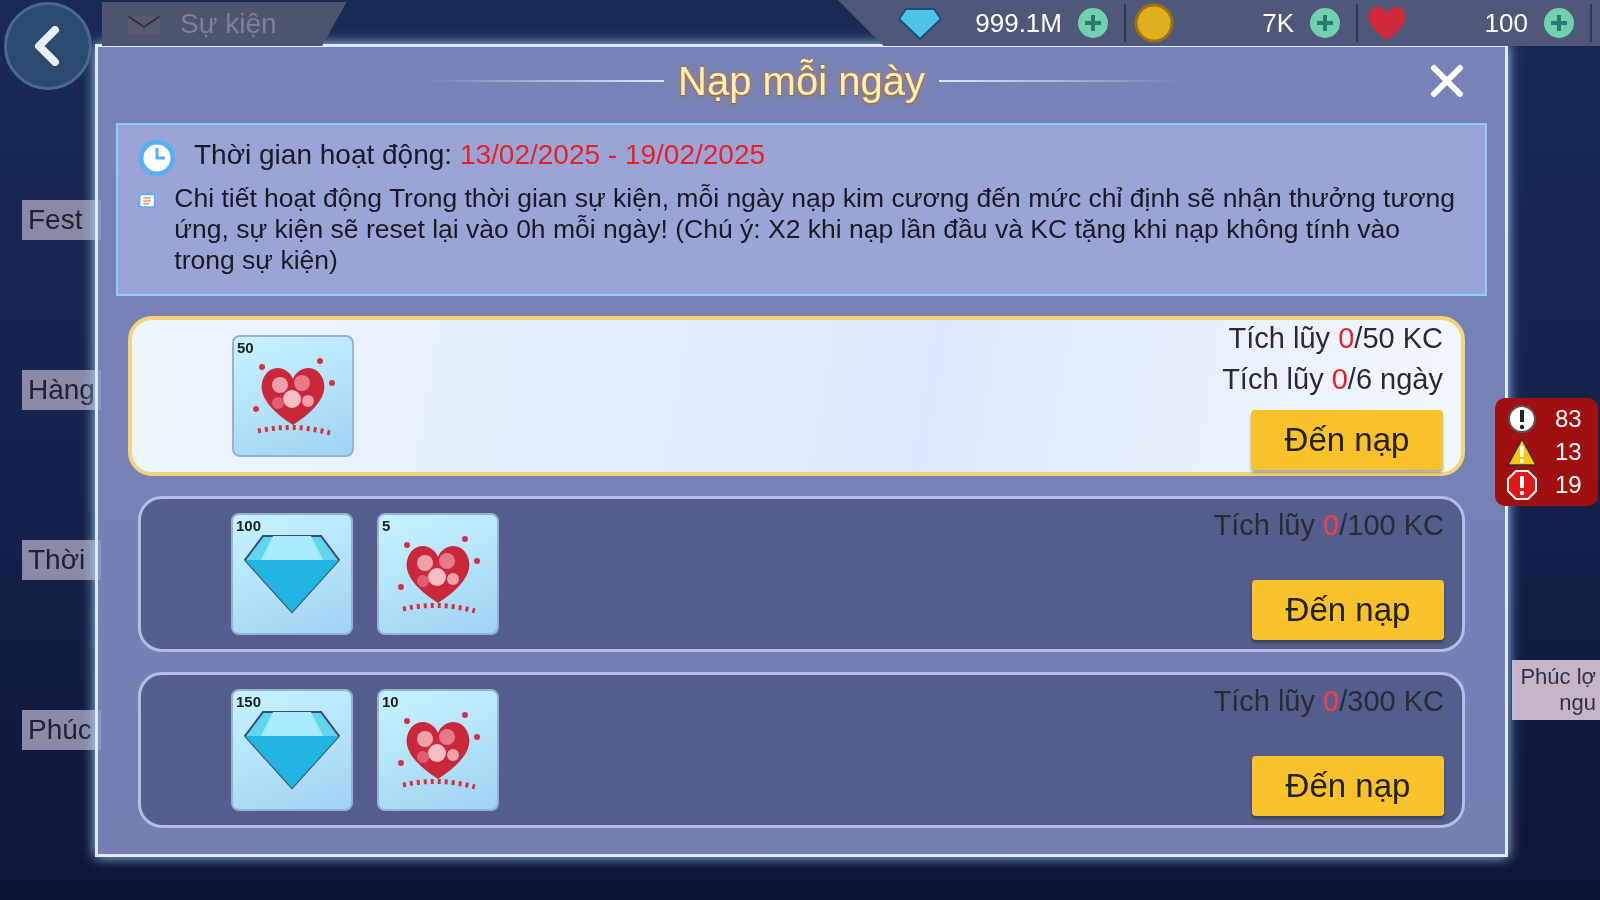 The height and width of the screenshot is (900, 1600). Describe the element at coordinates (801, 81) in the screenshot. I see `dialog-title: Nạp mỗi ngày` at that location.